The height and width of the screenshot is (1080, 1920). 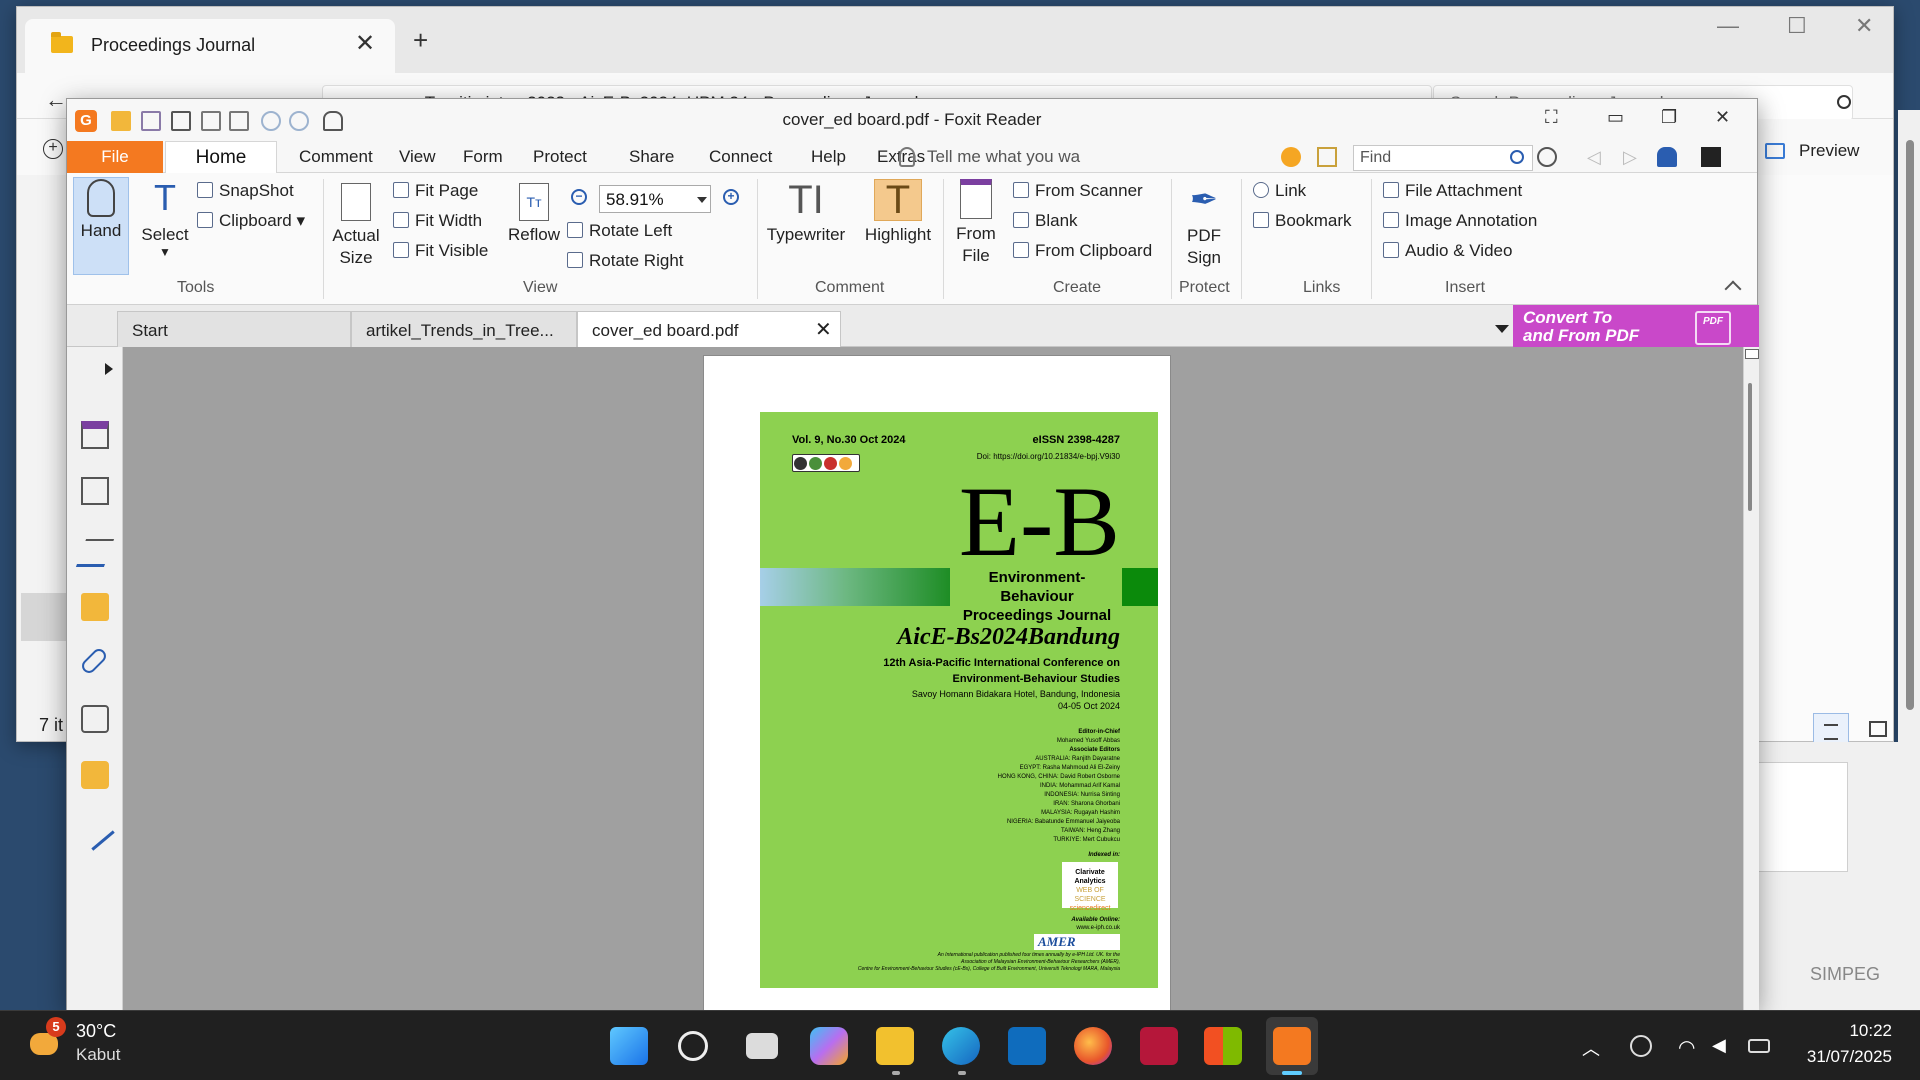 I want to click on bell-icon, so click(x=1667, y=157).